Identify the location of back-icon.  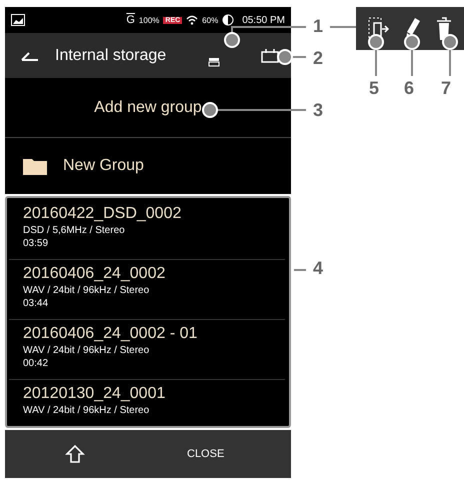
(30, 55).